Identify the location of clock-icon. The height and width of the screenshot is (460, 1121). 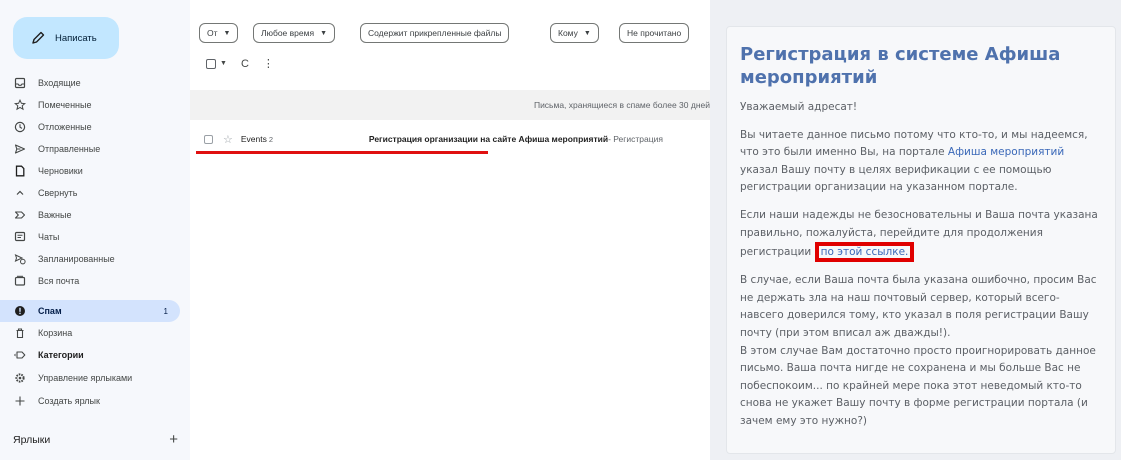
(20, 127).